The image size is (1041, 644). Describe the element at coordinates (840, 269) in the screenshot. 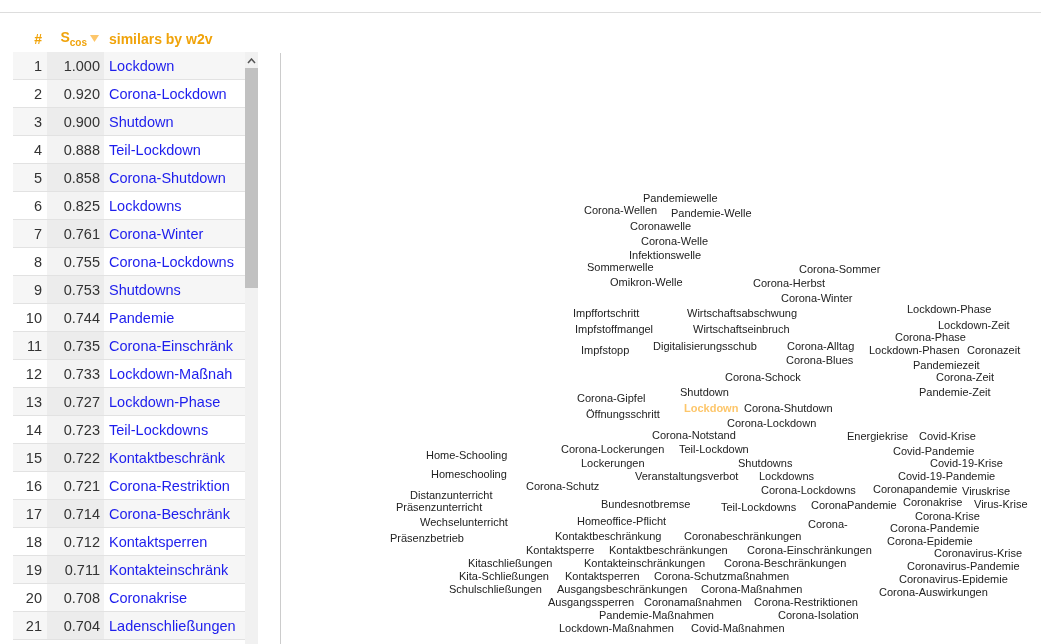

I see `word-label: Corona-Sommer` at that location.